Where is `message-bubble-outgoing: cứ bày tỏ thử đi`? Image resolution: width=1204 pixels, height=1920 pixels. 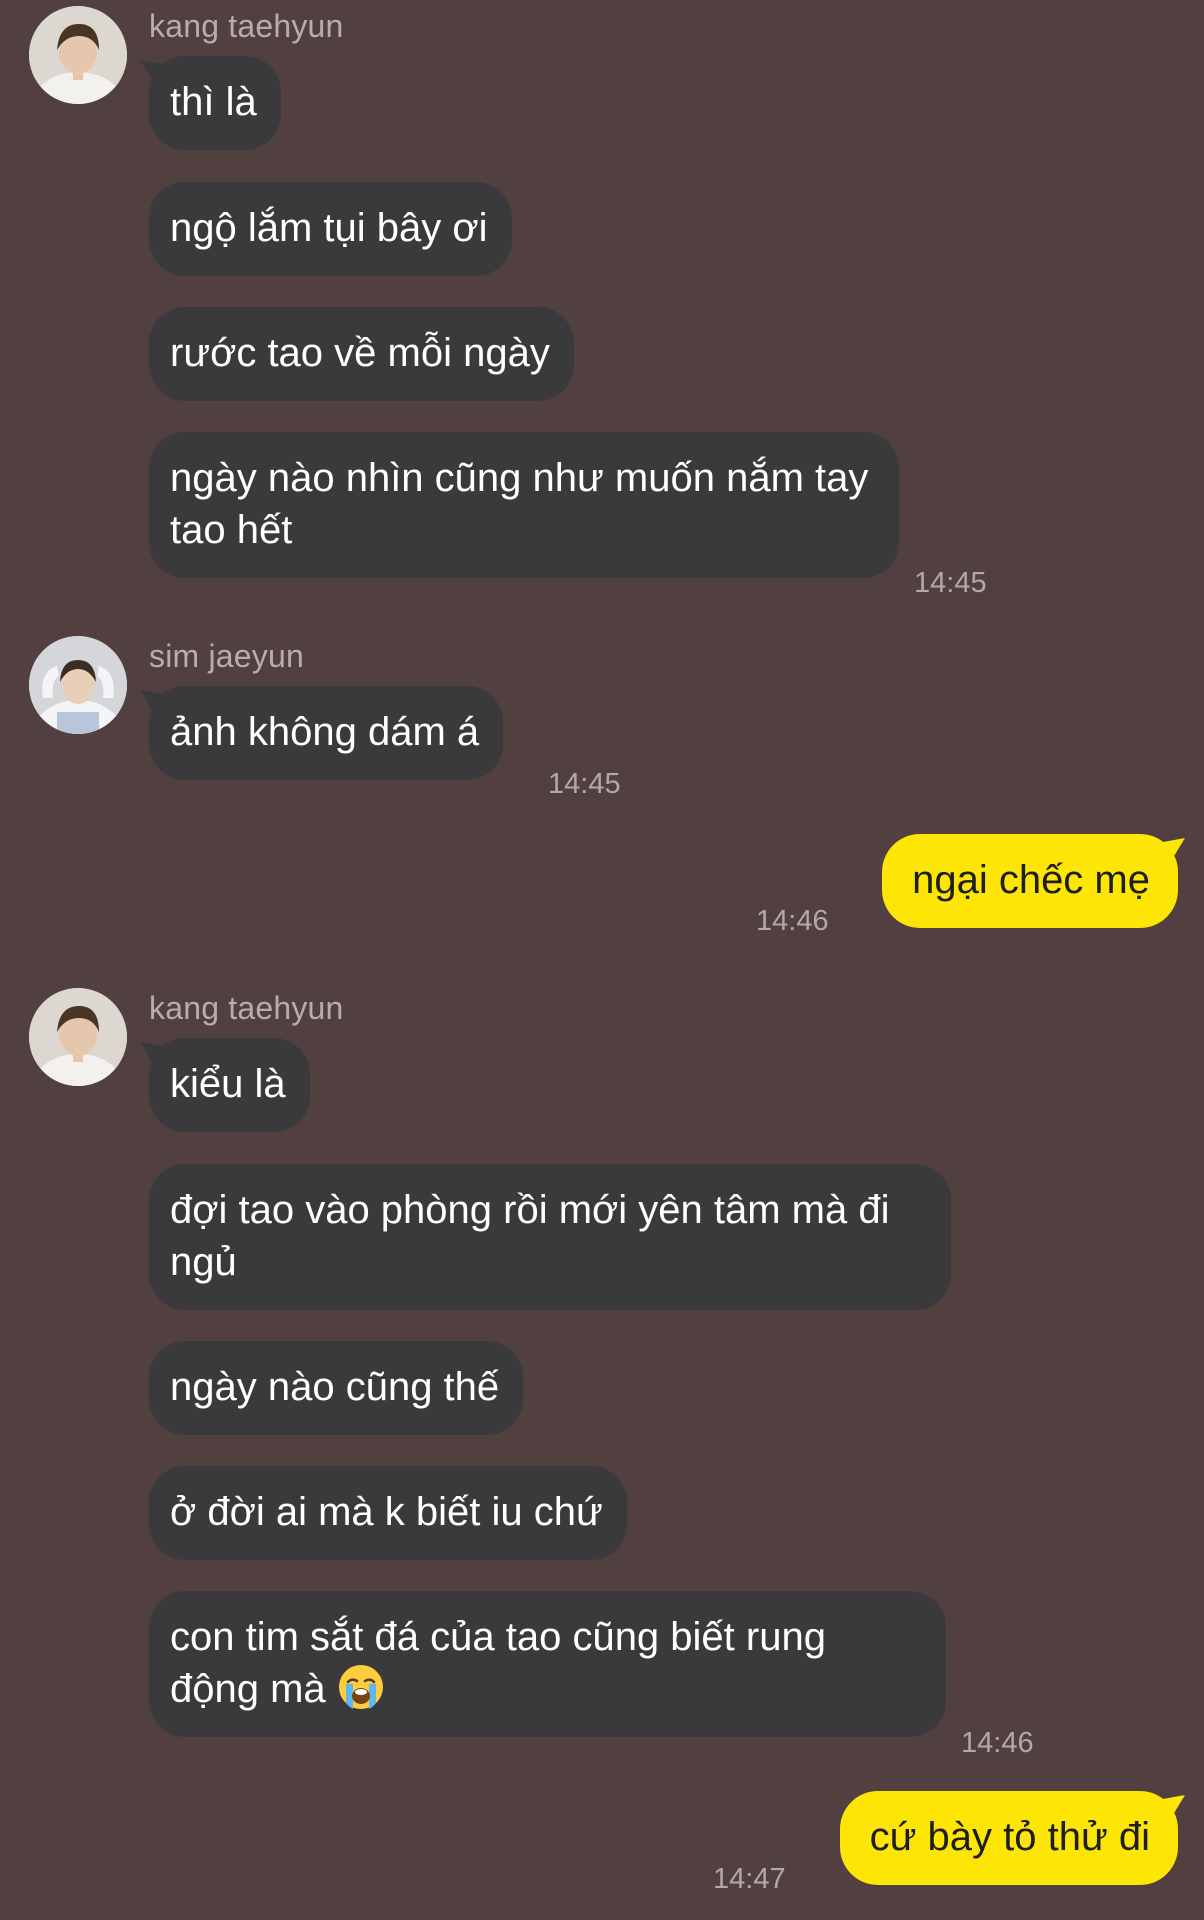
message-bubble-outgoing: cứ bày tỏ thử đi is located at coordinates (1008, 1838).